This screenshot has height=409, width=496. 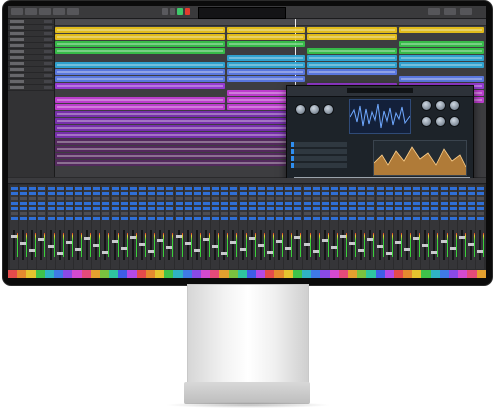 I want to click on osc-knob, so click(x=300, y=109).